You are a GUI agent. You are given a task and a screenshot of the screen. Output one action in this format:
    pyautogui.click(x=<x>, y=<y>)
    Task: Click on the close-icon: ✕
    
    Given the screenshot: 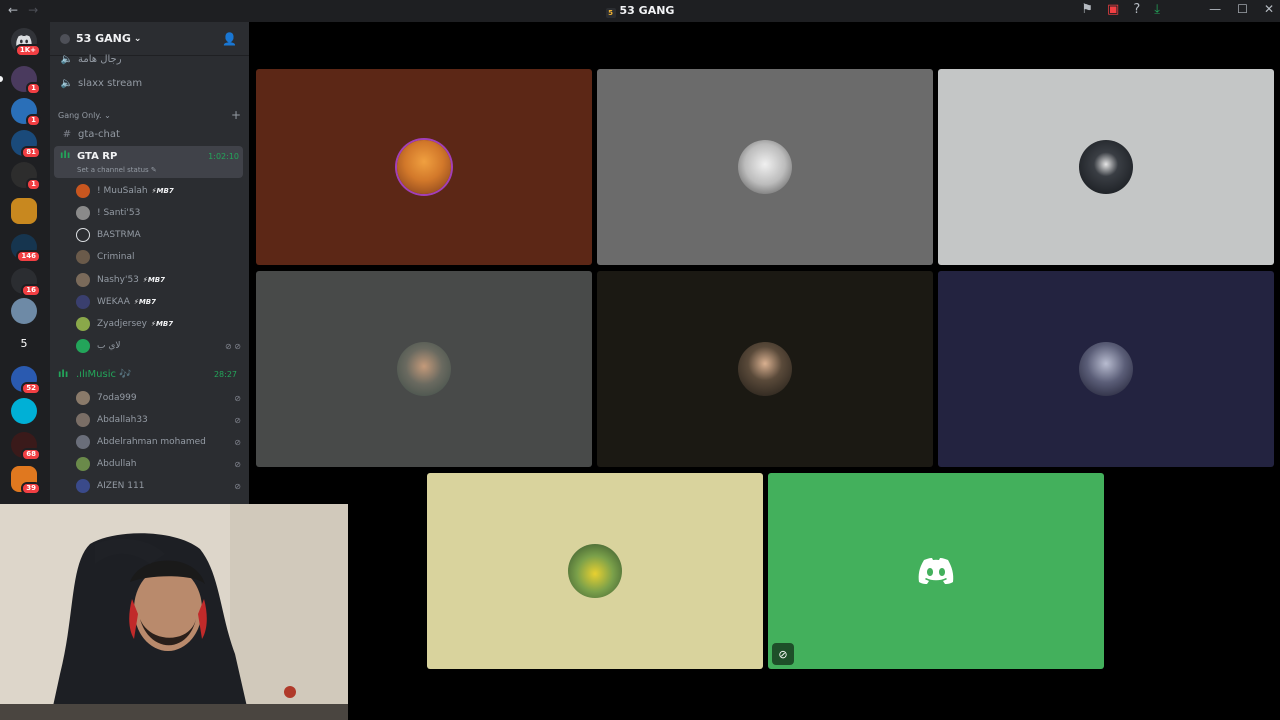 What is the action you would take?
    pyautogui.click(x=1269, y=9)
    